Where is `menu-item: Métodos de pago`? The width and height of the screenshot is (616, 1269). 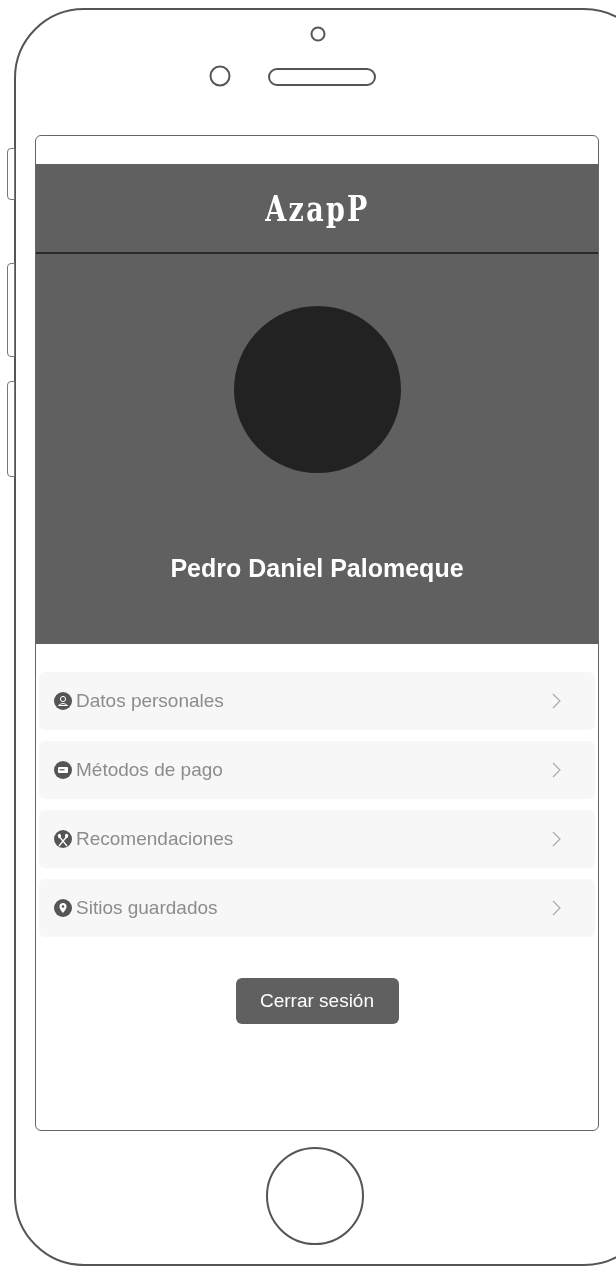
menu-item: Métodos de pago is located at coordinates (317, 770).